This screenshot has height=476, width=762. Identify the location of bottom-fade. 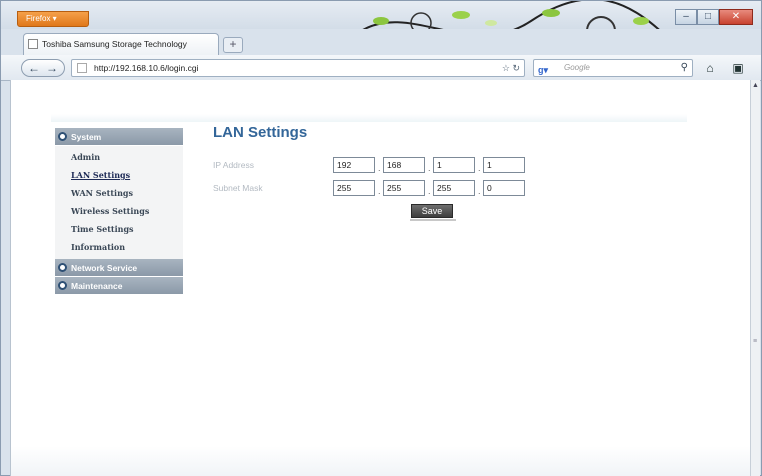
(381, 461).